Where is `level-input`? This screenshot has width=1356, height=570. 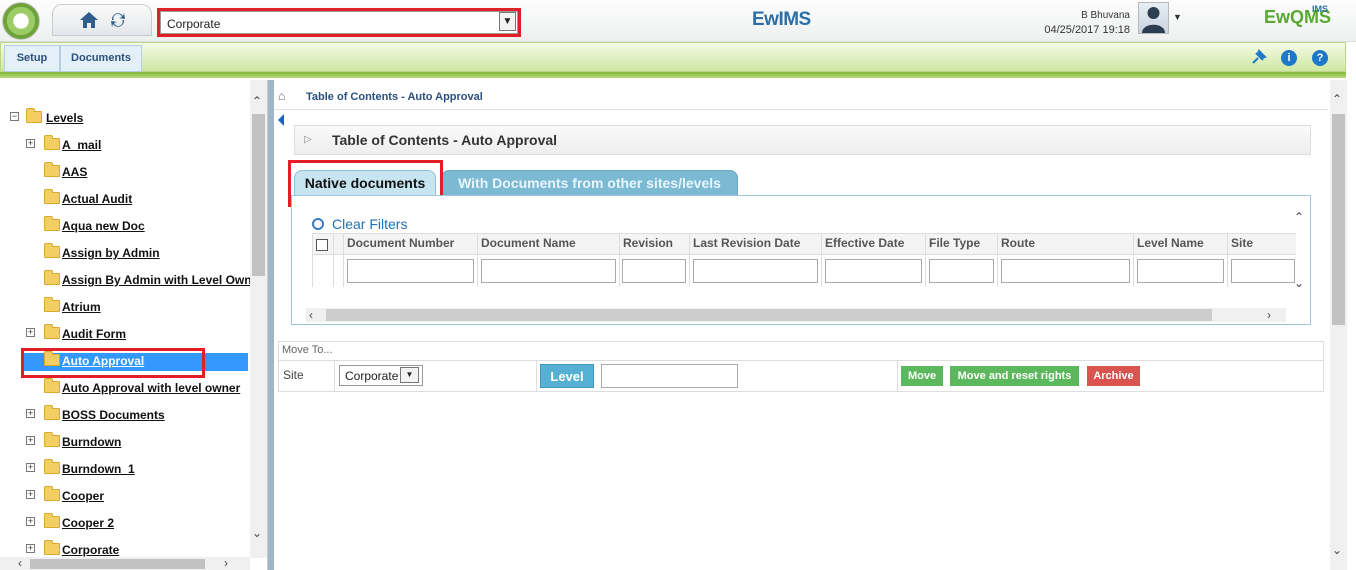 level-input is located at coordinates (669, 376).